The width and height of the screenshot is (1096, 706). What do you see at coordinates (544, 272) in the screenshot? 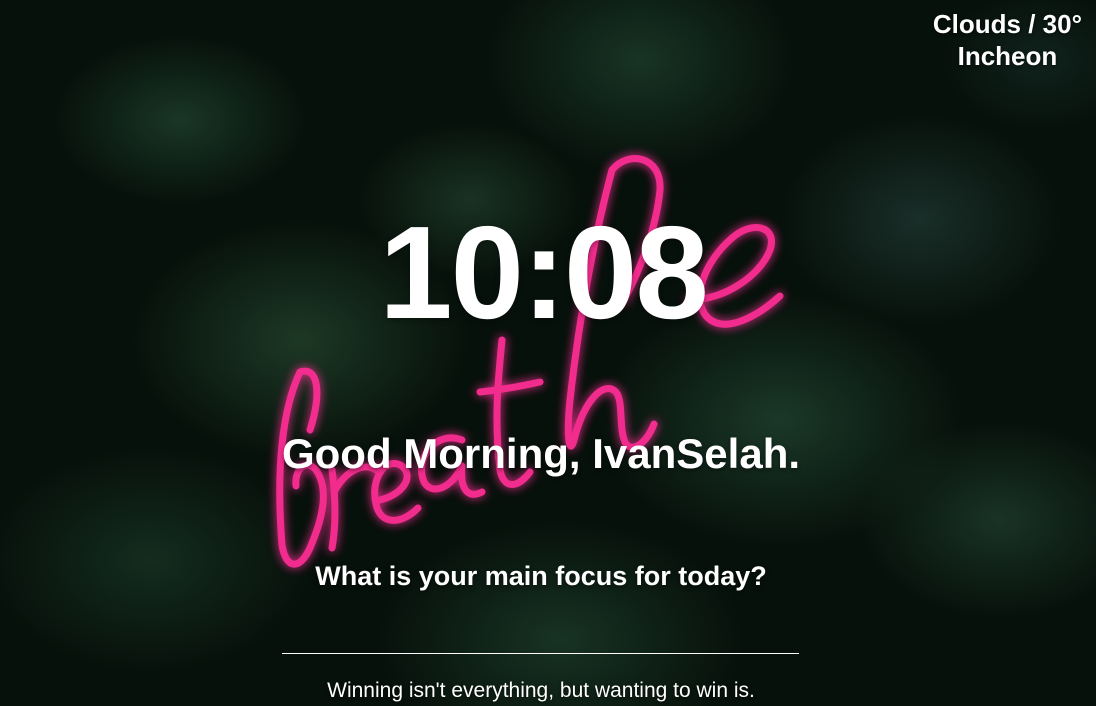
I see `clock-time: 10:08` at bounding box center [544, 272].